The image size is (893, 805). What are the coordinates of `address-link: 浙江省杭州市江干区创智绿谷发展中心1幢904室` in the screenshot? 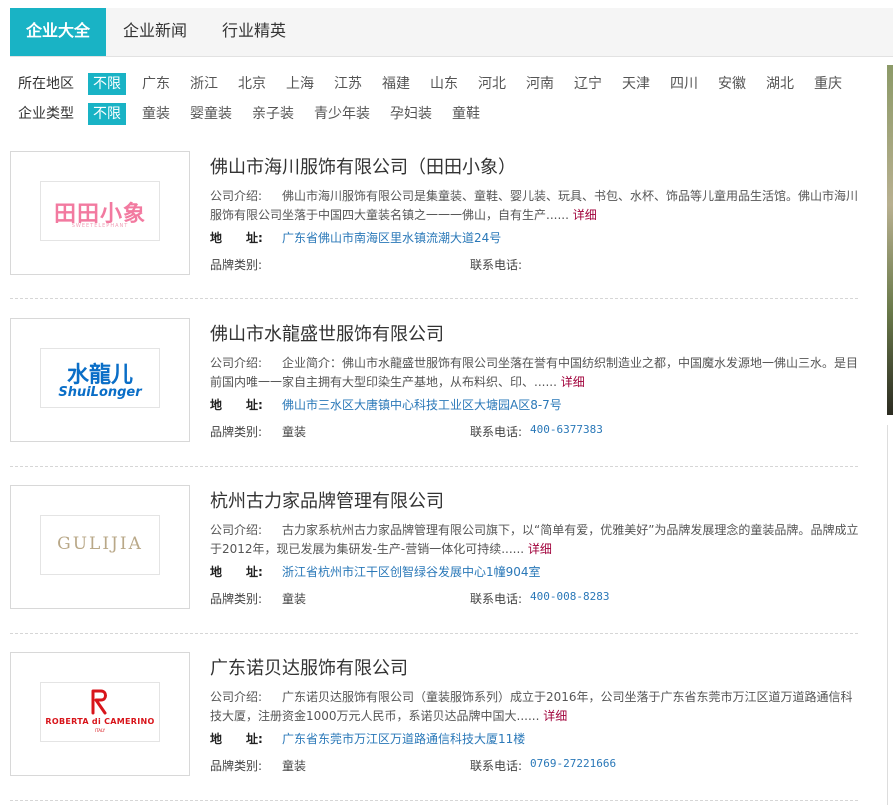 It's located at (411, 571).